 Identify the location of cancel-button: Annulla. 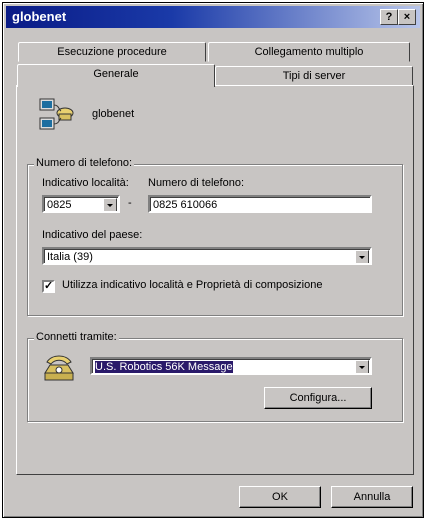
(372, 497).